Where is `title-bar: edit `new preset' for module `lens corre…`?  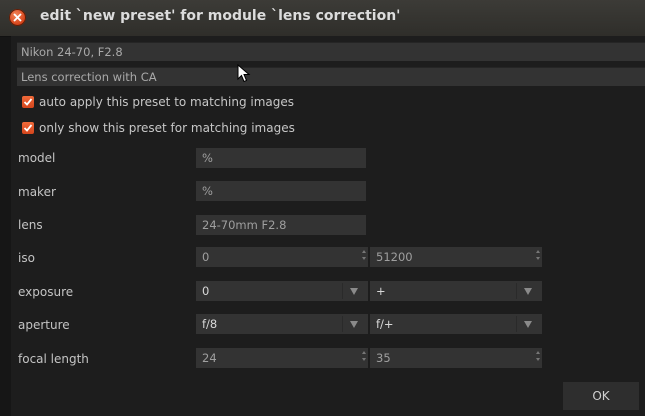 title-bar: edit `new preset' for module `lens corre… is located at coordinates (322, 18).